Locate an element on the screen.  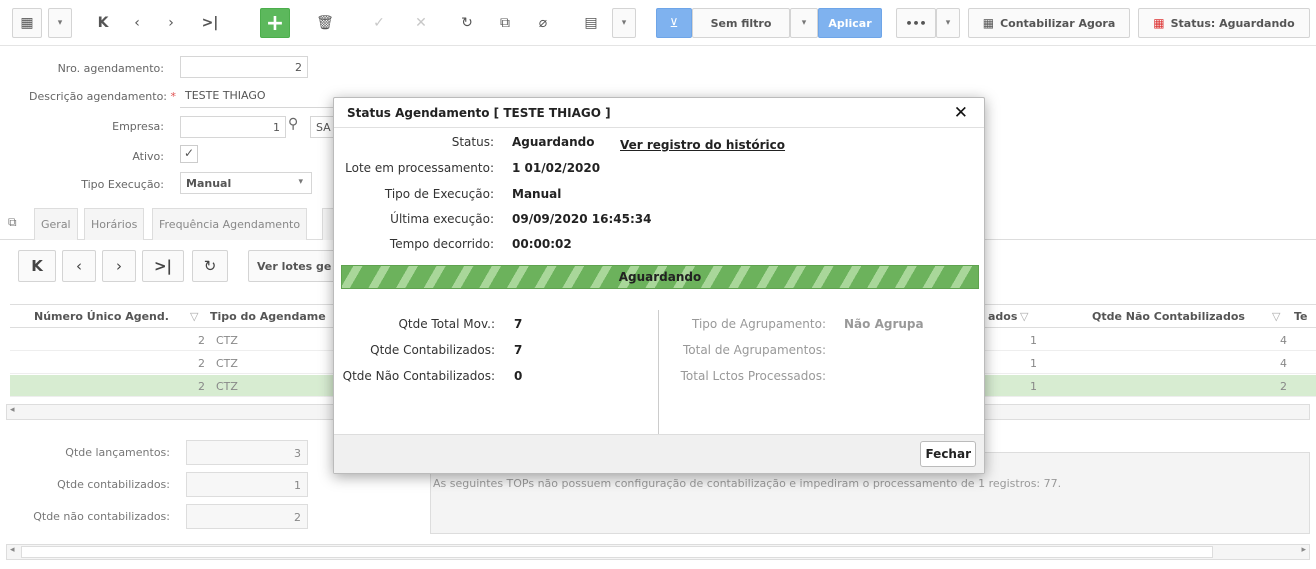
required-icon: * is located at coordinates (173, 96).